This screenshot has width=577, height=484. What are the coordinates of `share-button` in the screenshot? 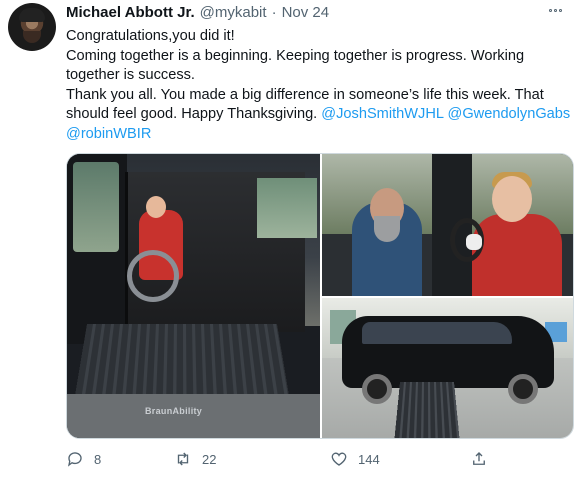 It's located at (479, 459).